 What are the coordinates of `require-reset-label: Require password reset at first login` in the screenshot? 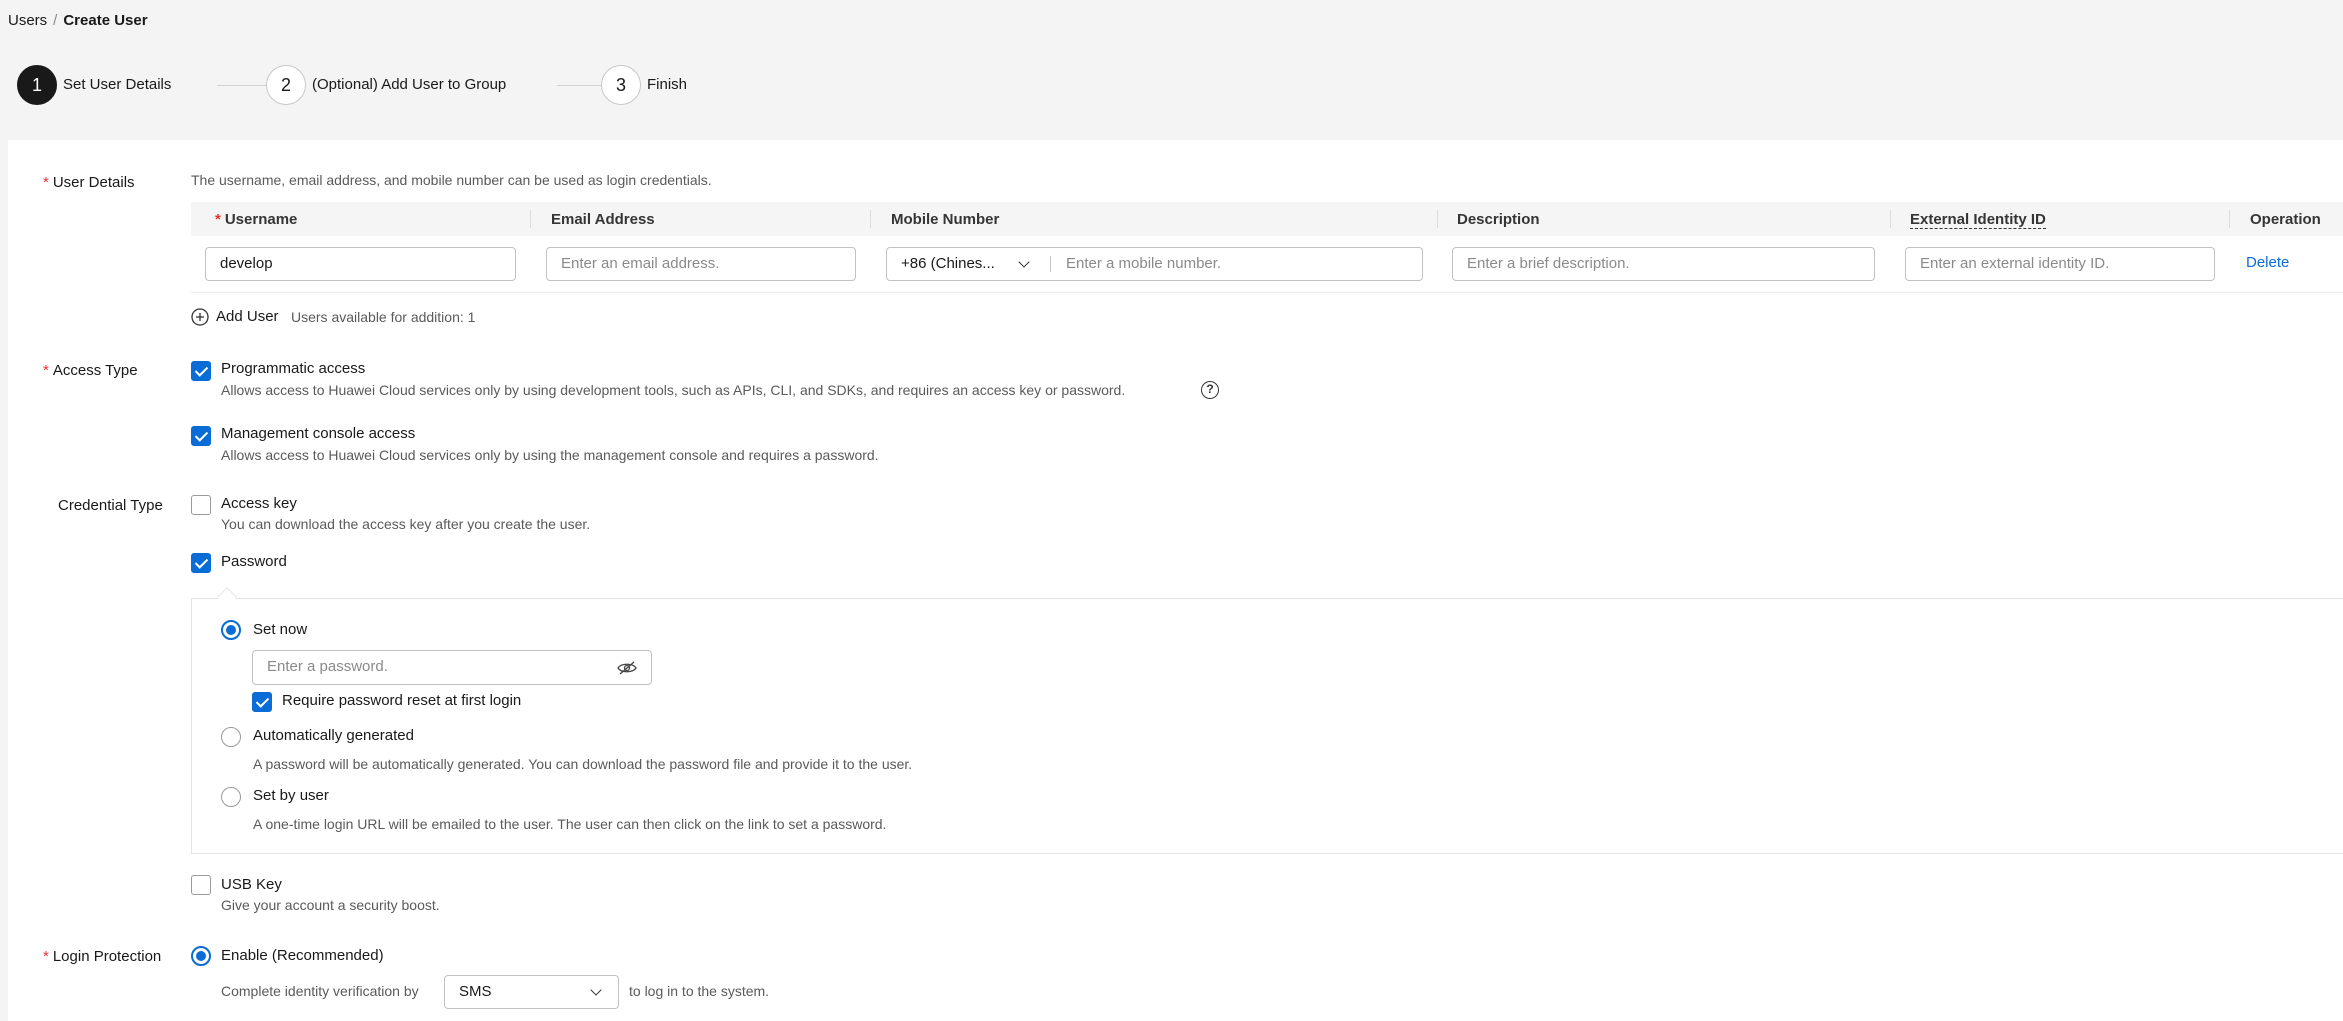 It's located at (402, 700).